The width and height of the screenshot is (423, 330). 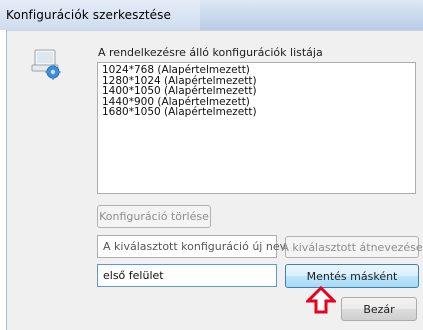 What do you see at coordinates (256, 112) in the screenshot?
I see `list-item: 1680*1050 (Alapértelmezett)` at bounding box center [256, 112].